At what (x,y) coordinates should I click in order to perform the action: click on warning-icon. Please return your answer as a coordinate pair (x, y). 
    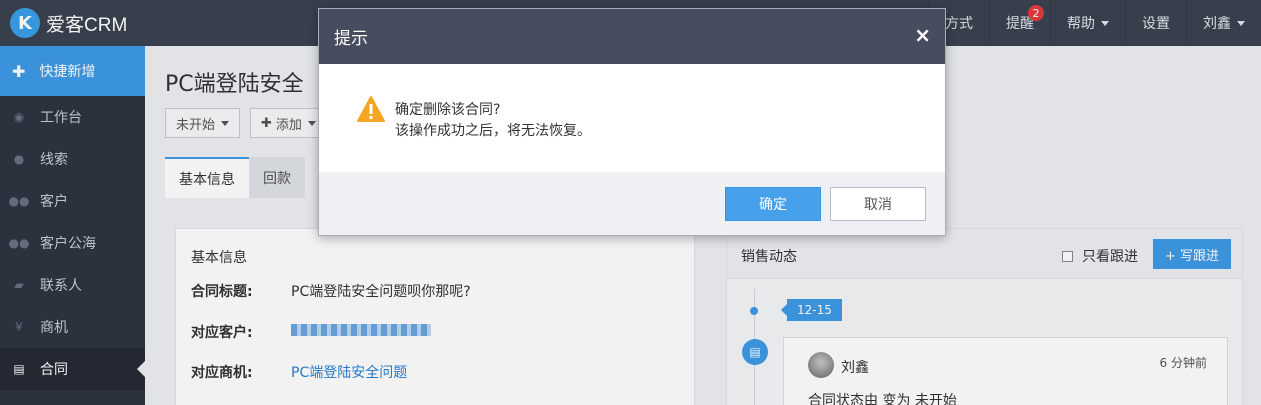
    Looking at the image, I should click on (371, 109).